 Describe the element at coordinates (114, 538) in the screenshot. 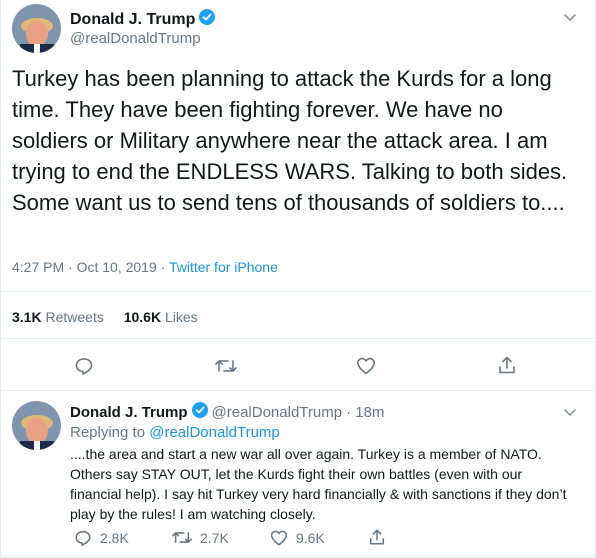

I see `reply-replies-count: 2.8K` at that location.